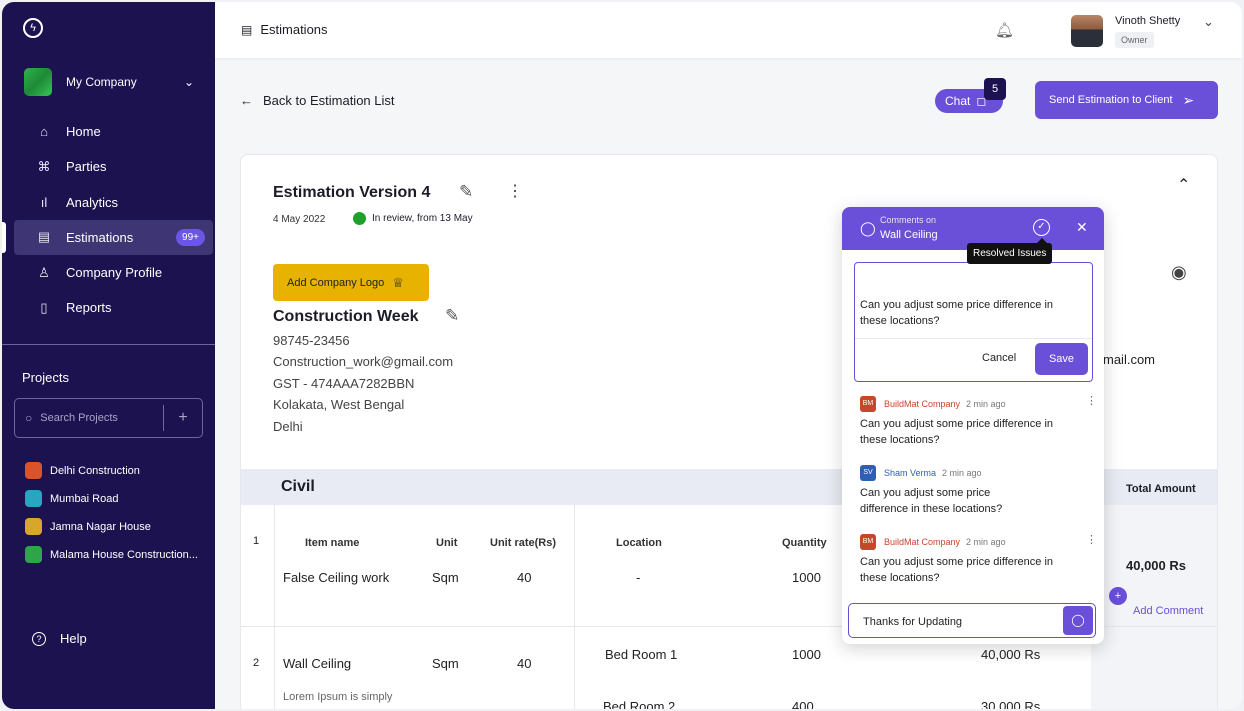 Image resolution: width=1244 pixels, height=711 pixels. Describe the element at coordinates (999, 358) in the screenshot. I see `cancel-button: Cancel` at that location.